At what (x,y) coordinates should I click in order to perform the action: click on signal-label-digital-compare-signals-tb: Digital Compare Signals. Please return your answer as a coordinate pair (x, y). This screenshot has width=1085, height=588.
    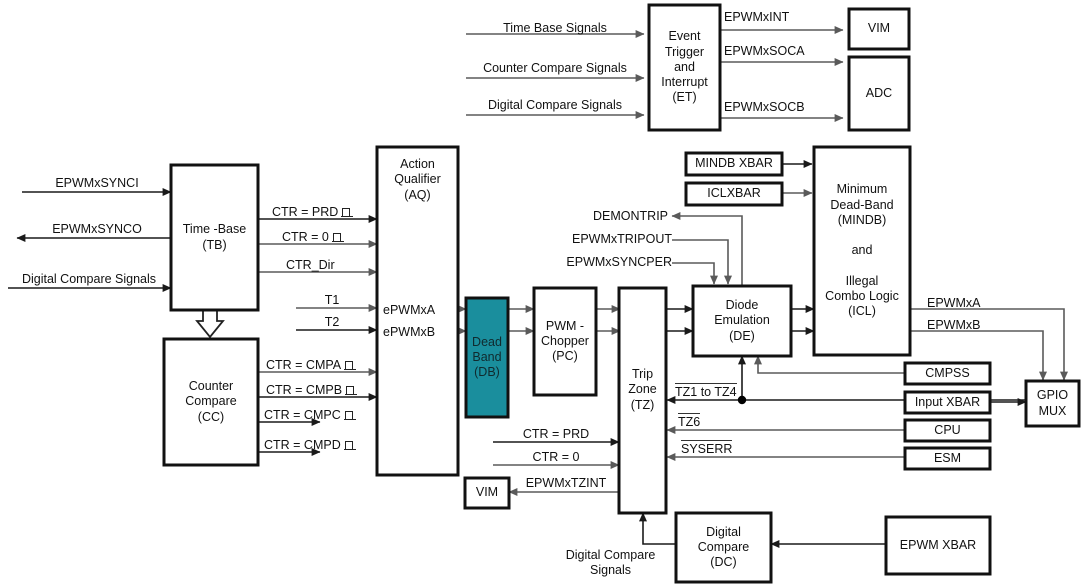
    Looking at the image, I should click on (89, 279).